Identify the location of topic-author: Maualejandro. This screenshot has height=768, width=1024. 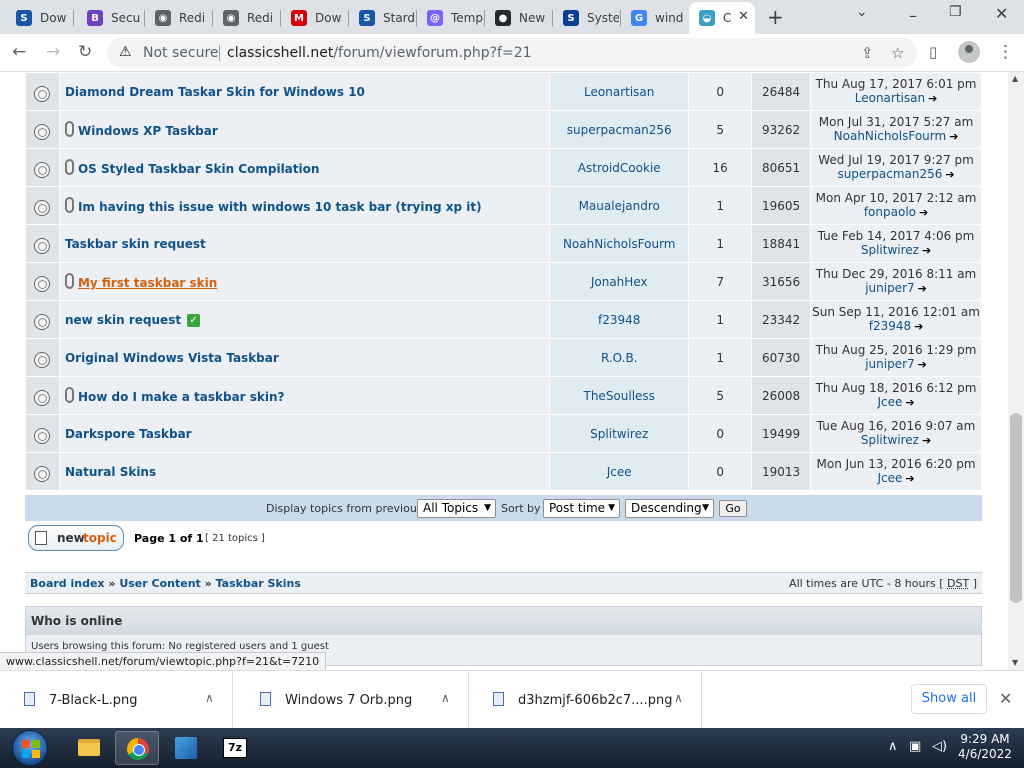
(619, 205).